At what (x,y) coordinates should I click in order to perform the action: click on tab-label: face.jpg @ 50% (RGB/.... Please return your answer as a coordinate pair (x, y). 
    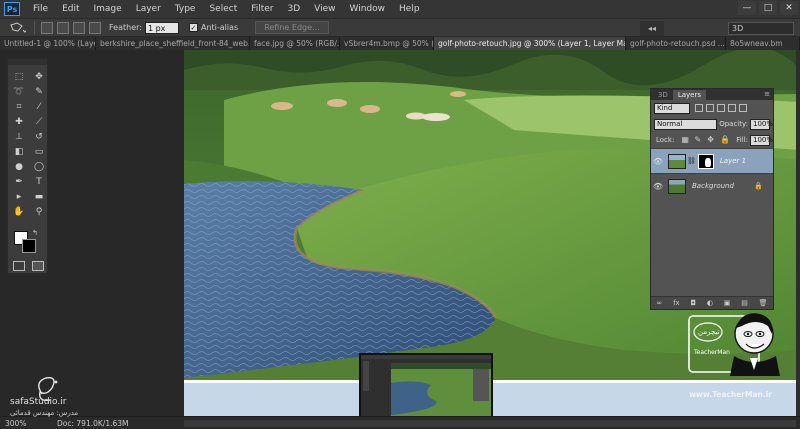
    Looking at the image, I should click on (297, 43).